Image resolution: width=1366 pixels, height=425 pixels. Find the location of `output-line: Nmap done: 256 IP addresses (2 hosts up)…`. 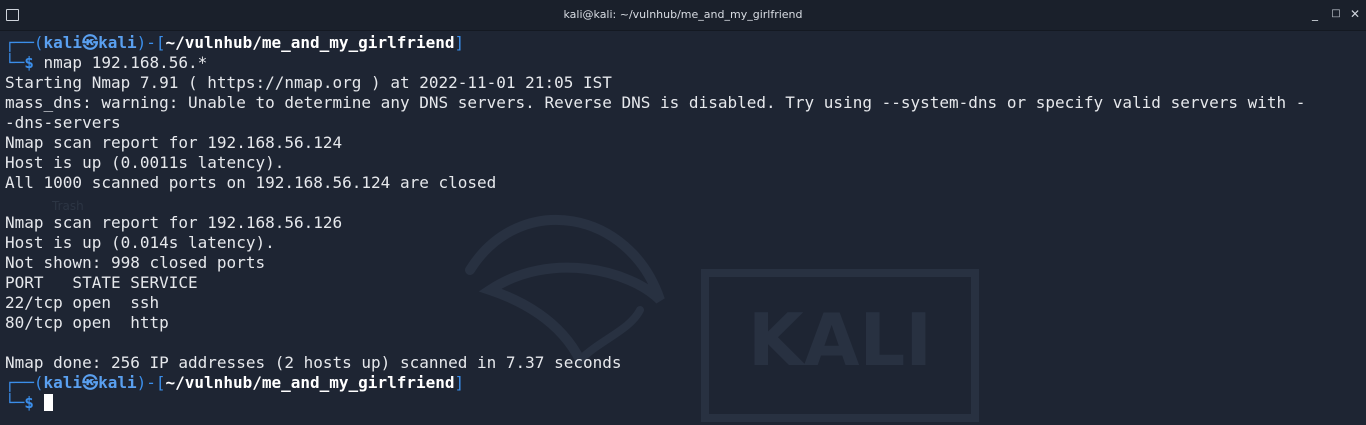

output-line: Nmap done: 256 IP addresses (2 hosts up)… is located at coordinates (313, 362).